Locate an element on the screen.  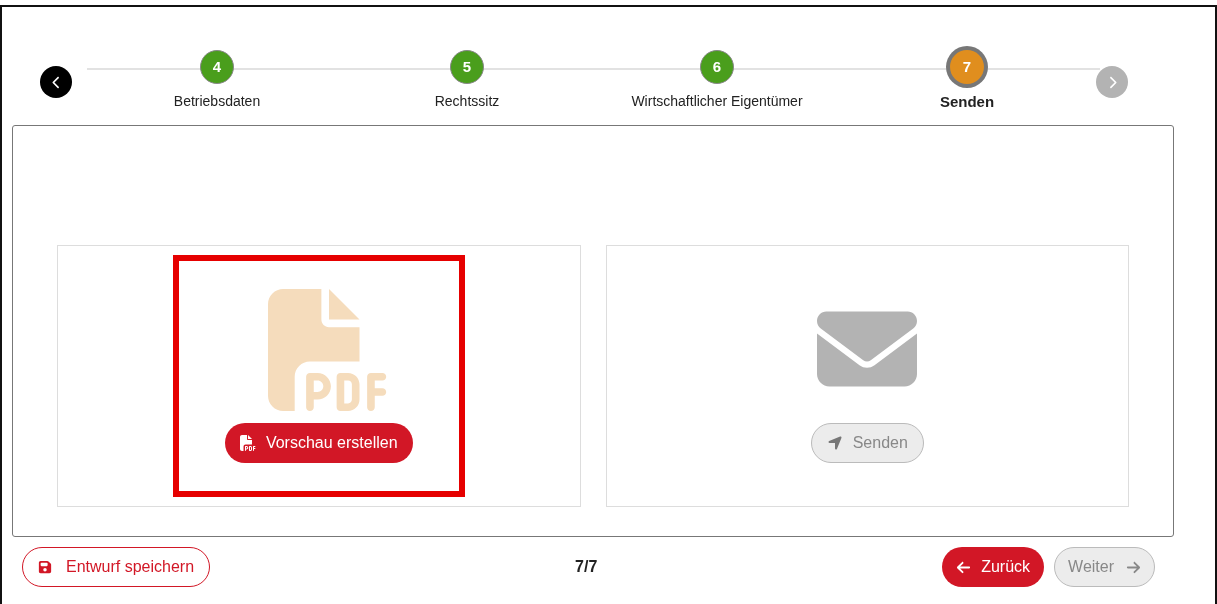
arrow-right-icon is located at coordinates (1133, 567).